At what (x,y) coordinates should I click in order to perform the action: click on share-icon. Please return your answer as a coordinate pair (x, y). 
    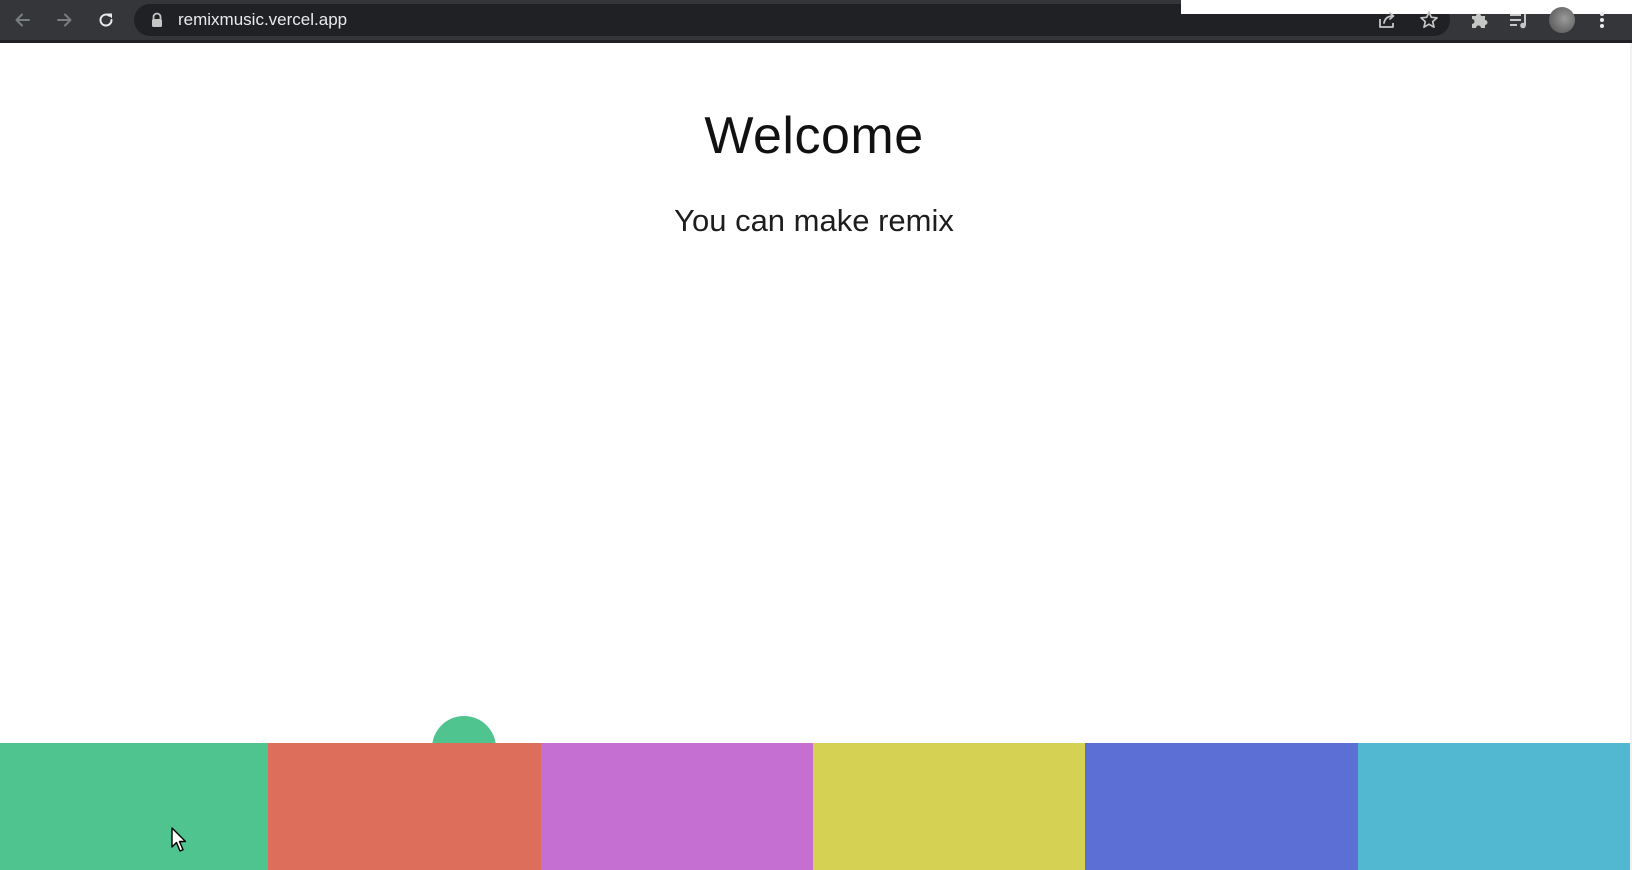
    Looking at the image, I should click on (1387, 20).